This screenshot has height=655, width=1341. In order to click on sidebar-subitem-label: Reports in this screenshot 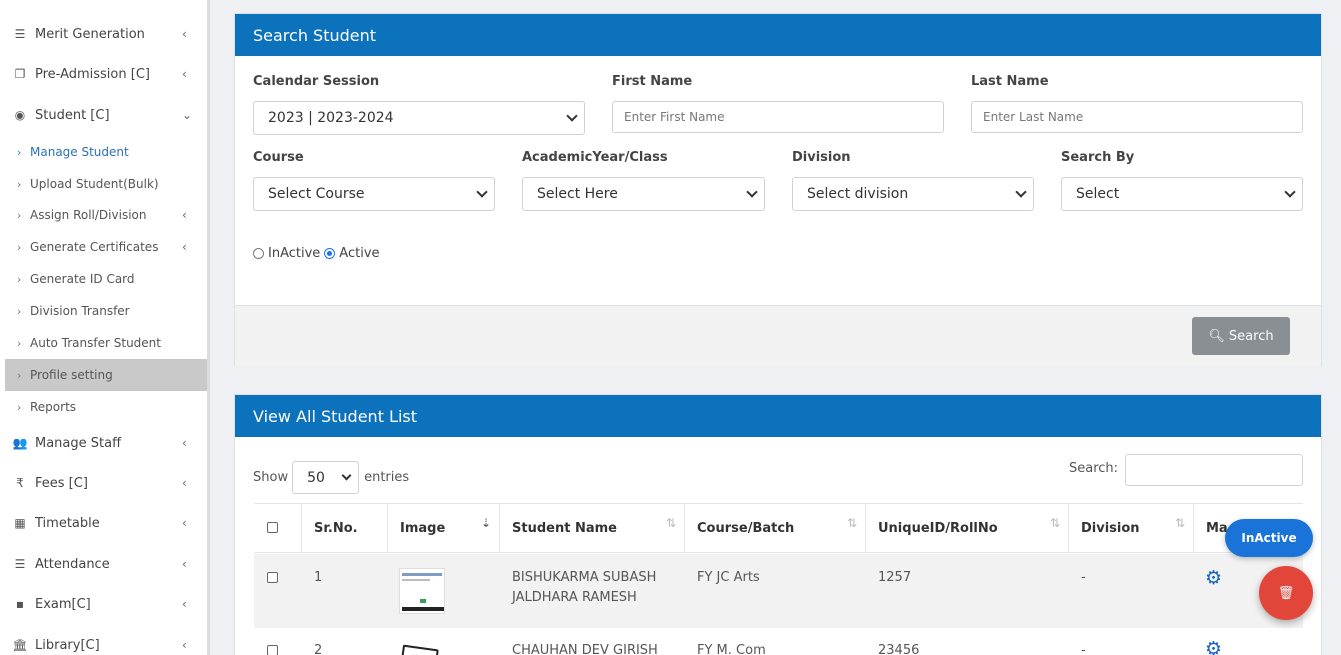, I will do `click(53, 407)`.